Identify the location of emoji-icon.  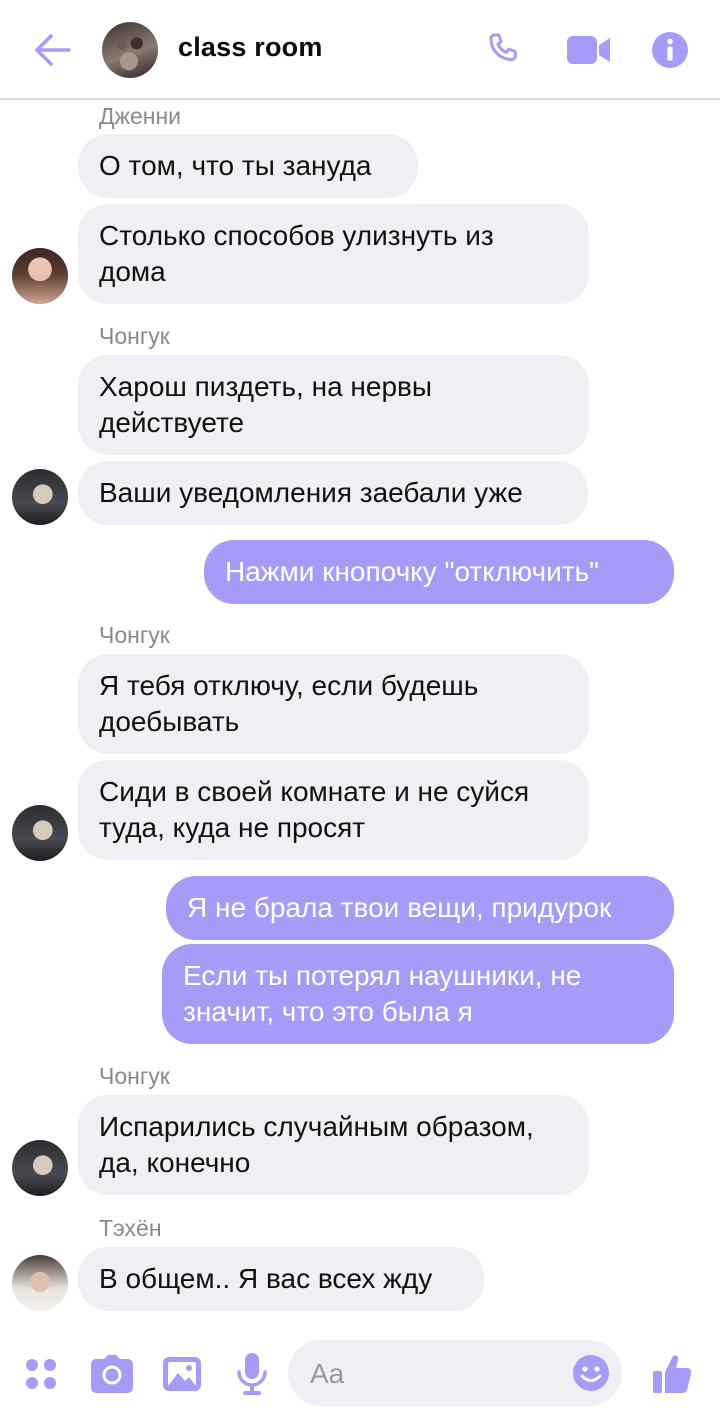
(591, 1373).